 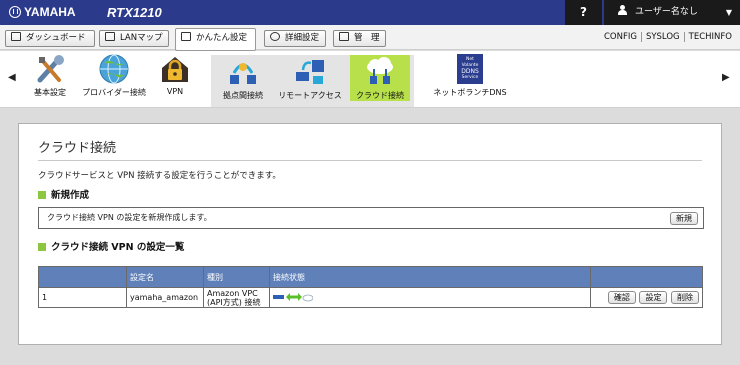 I want to click on column-header-no, so click(x=82, y=277).